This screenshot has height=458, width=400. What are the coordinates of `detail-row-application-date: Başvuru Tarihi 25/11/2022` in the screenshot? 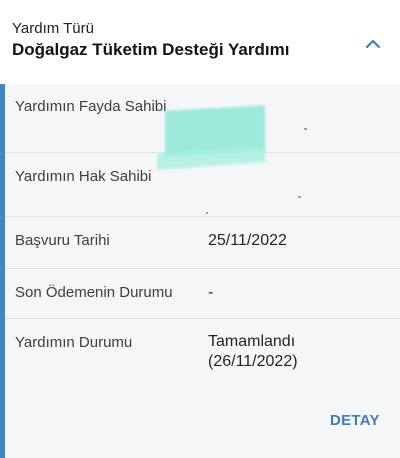 It's located at (202, 242).